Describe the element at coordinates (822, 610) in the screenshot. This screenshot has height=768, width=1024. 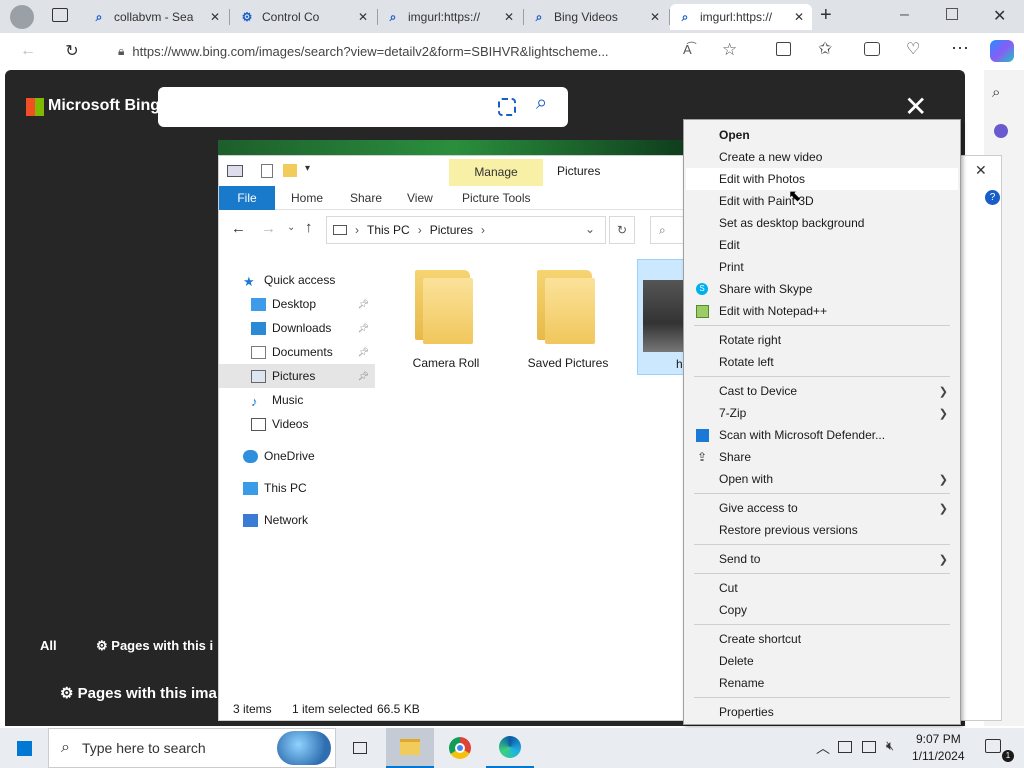
I see `menu-item-copy: Copy` at that location.